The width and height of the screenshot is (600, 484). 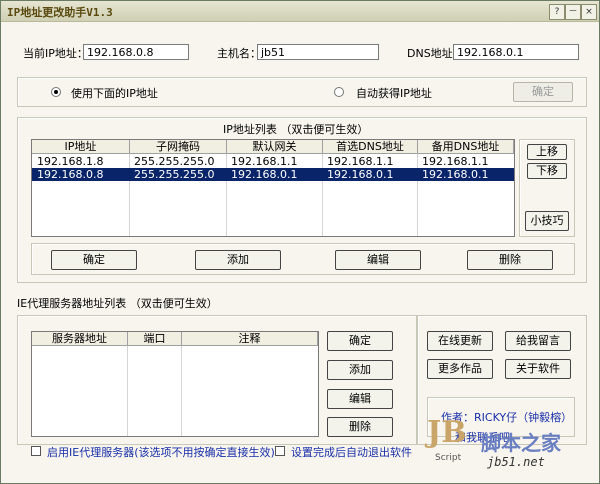 I want to click on proxy-delete-button: 删除, so click(x=360, y=427).